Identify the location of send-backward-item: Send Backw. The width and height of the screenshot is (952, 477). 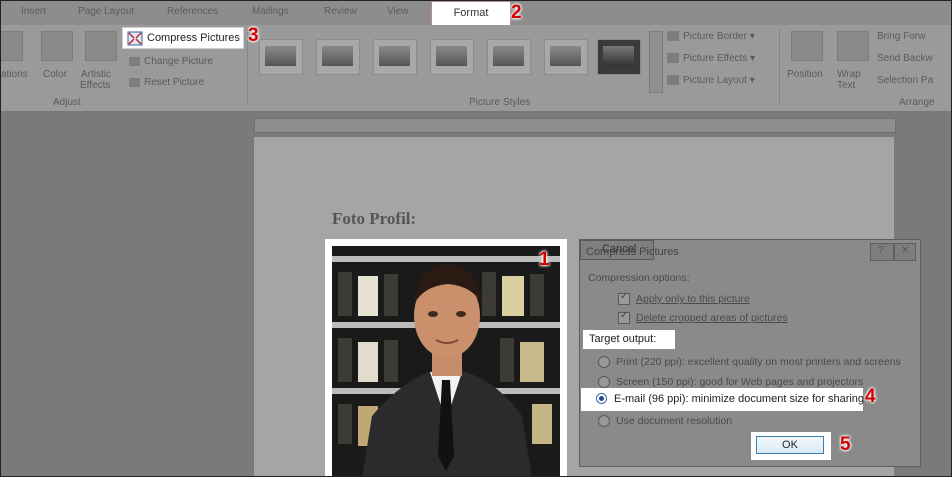
(905, 58).